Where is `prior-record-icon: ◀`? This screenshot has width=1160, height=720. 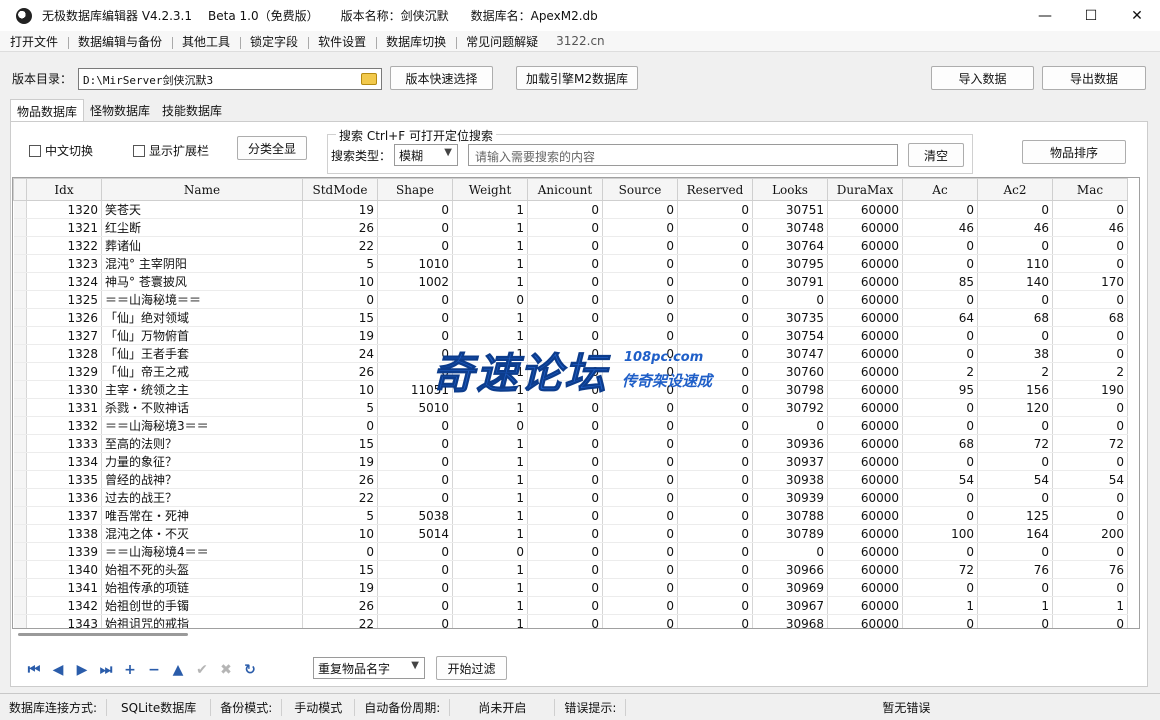 prior-record-icon: ◀ is located at coordinates (58, 670).